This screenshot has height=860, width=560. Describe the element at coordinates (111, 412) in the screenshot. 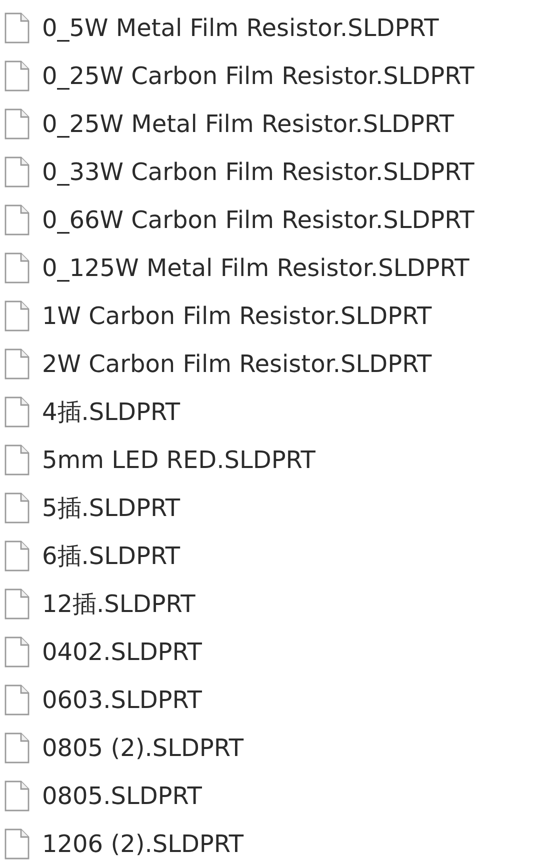

I see `file-name: 4插.SLDPRT` at that location.